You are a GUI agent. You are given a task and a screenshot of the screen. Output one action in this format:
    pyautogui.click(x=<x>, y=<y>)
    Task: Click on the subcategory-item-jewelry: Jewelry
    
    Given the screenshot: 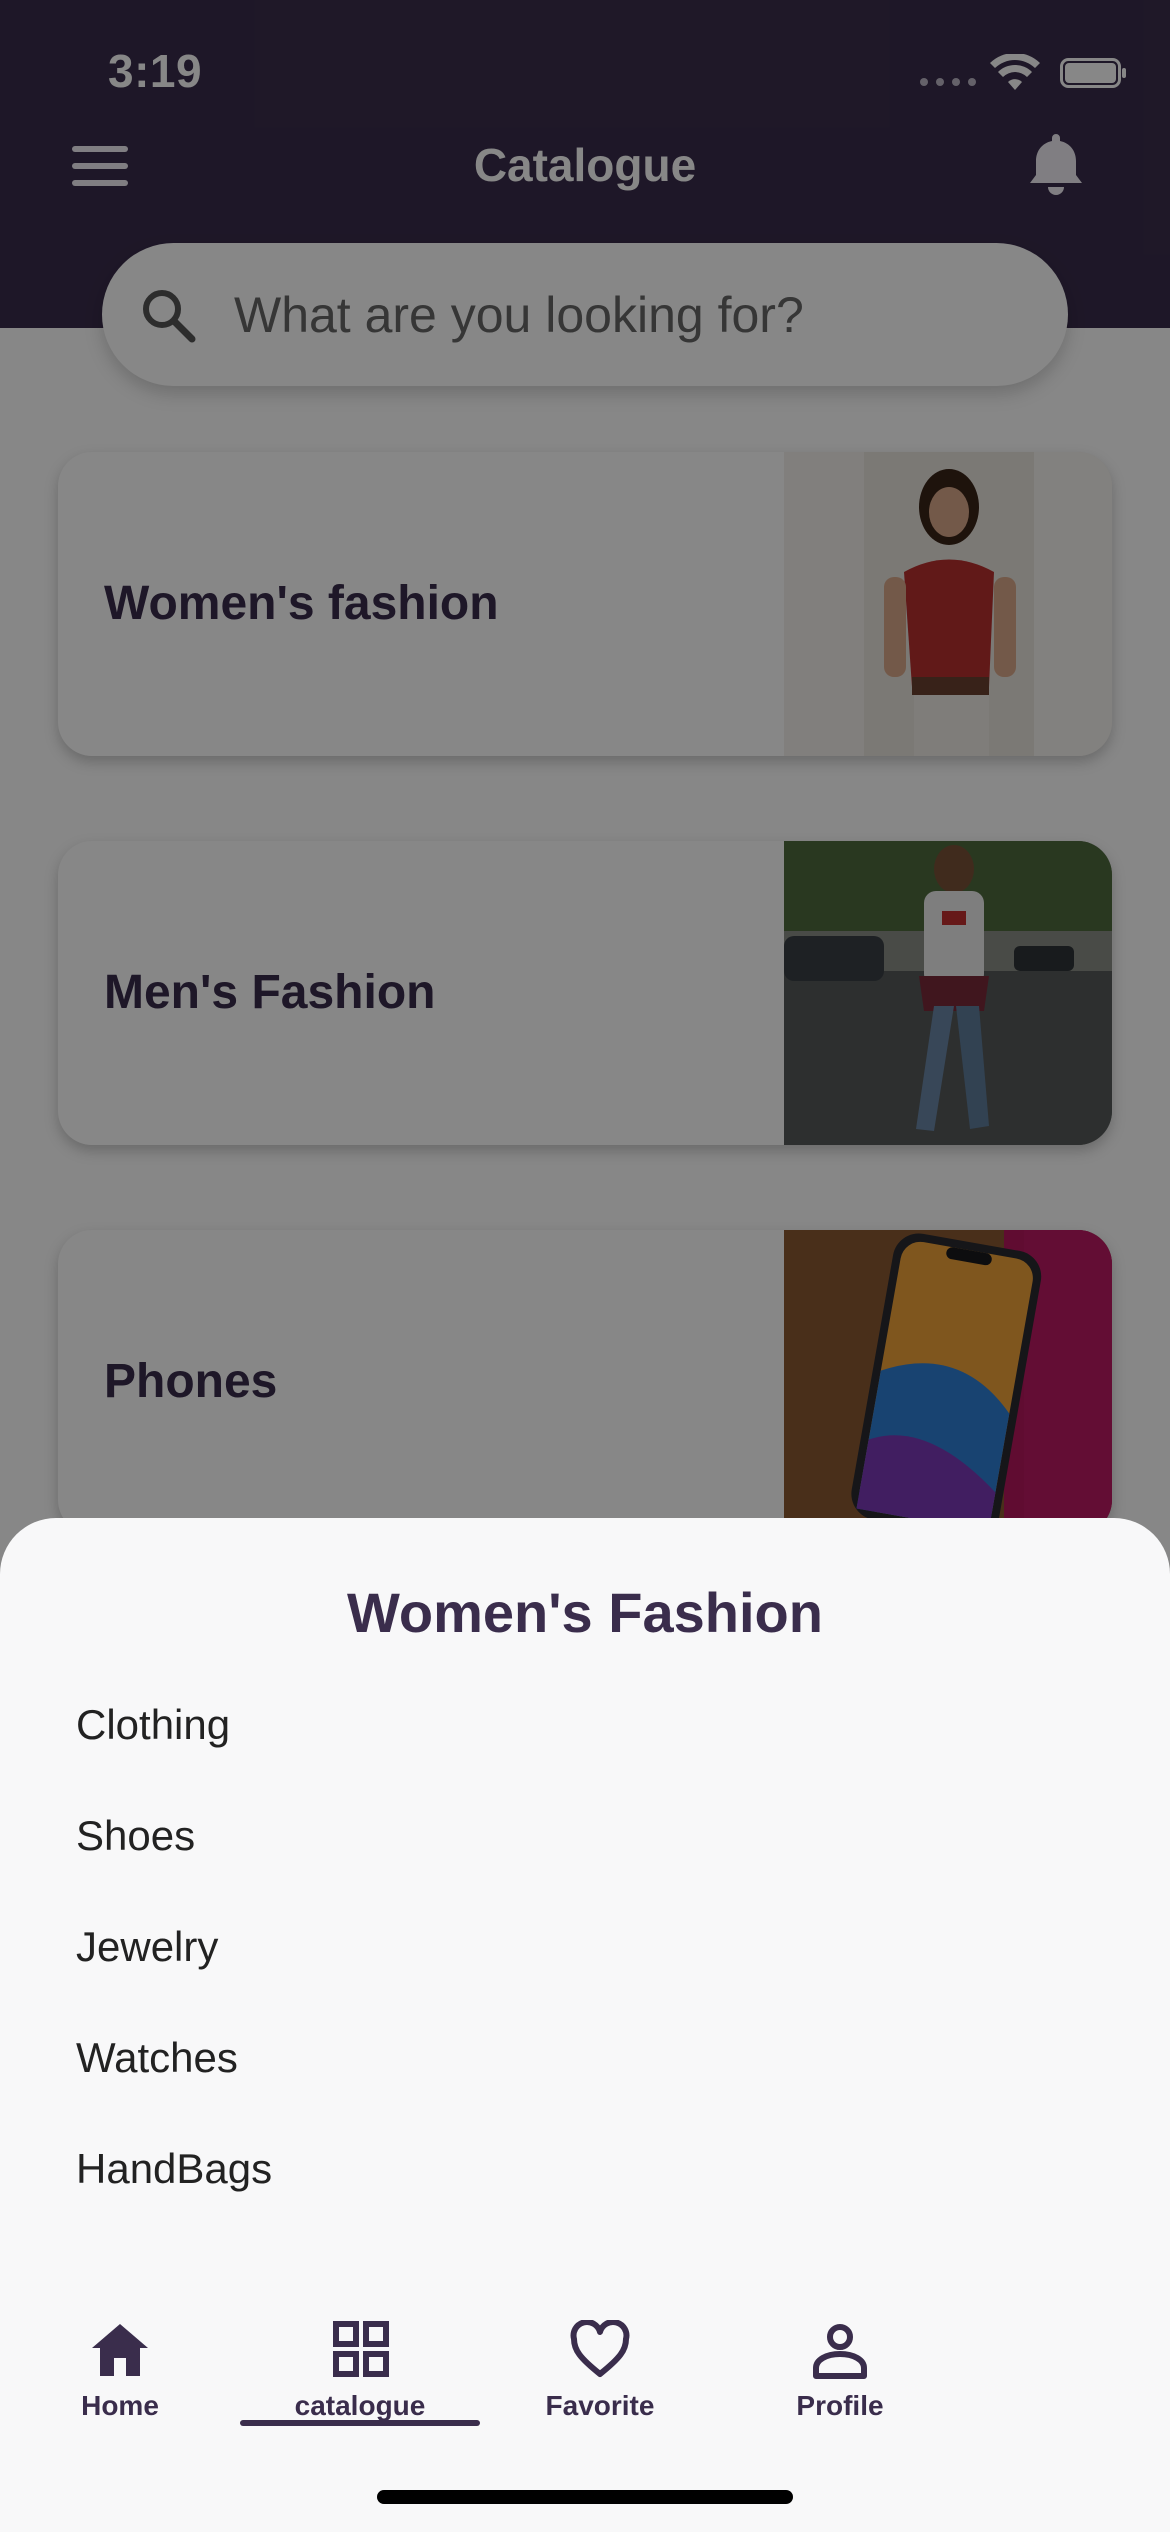 What is the action you would take?
    pyautogui.click(x=576, y=1947)
    